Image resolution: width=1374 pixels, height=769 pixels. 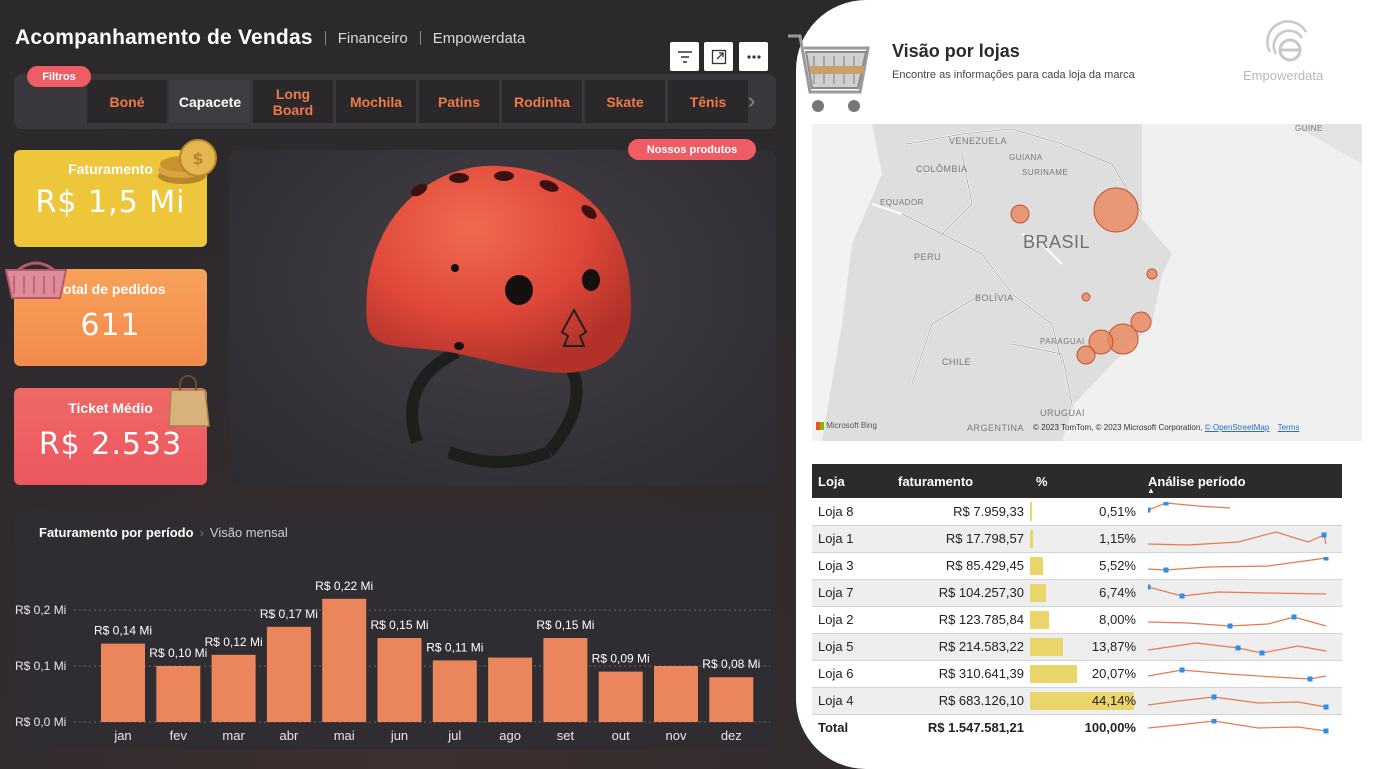 What do you see at coordinates (344, 735) in the screenshot?
I see `x-tick-label: mai` at bounding box center [344, 735].